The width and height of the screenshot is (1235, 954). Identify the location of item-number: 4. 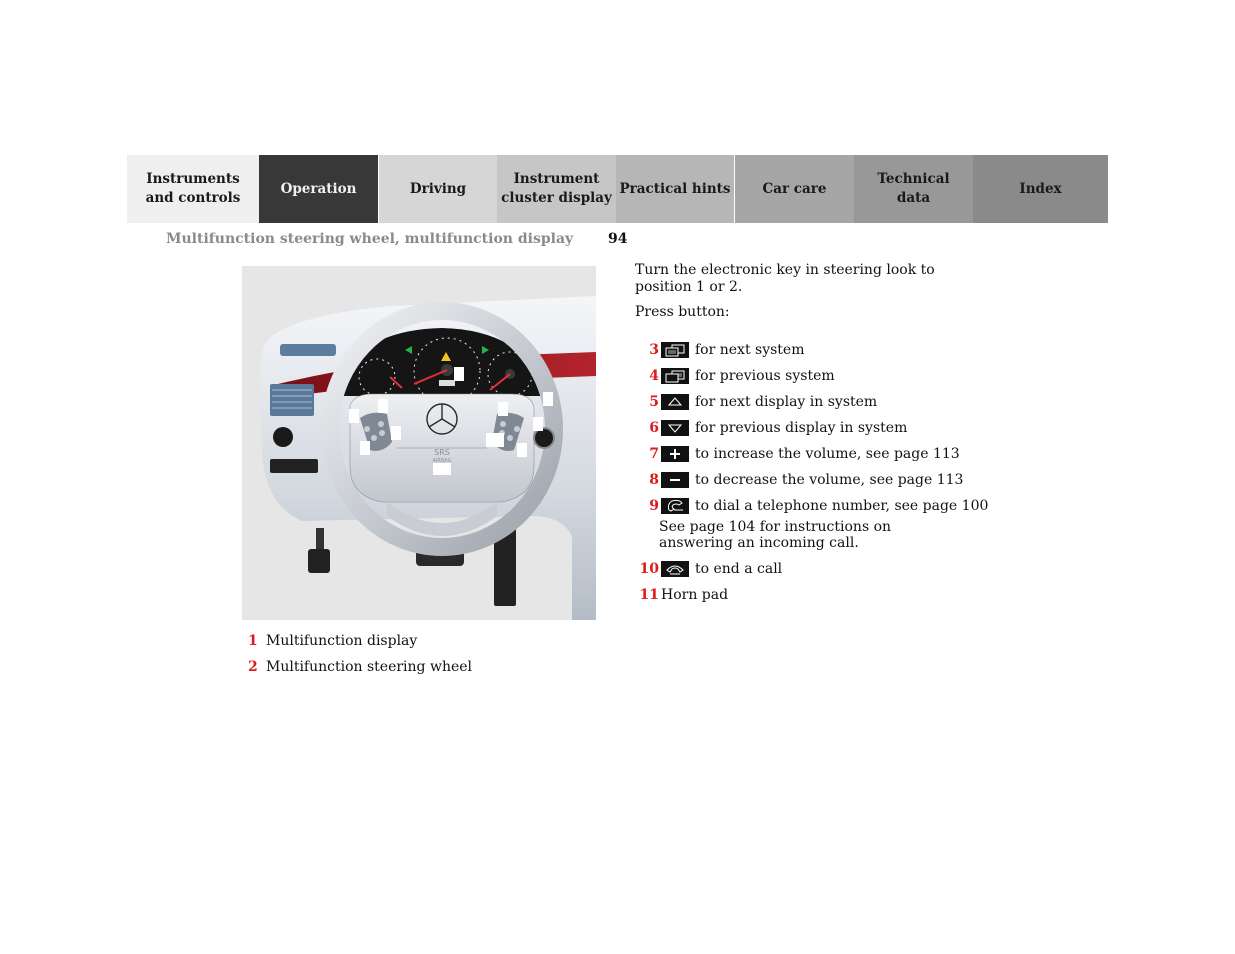
(654, 376).